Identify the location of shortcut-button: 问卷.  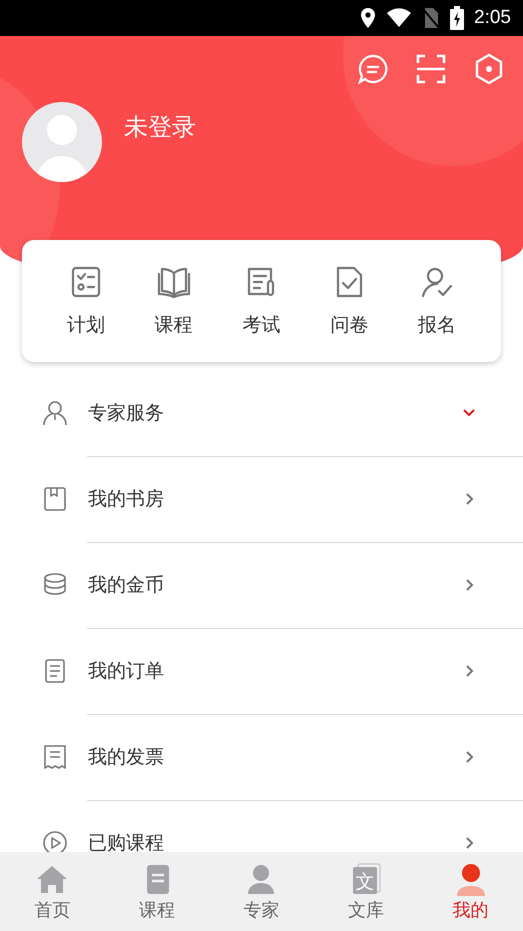
(349, 301).